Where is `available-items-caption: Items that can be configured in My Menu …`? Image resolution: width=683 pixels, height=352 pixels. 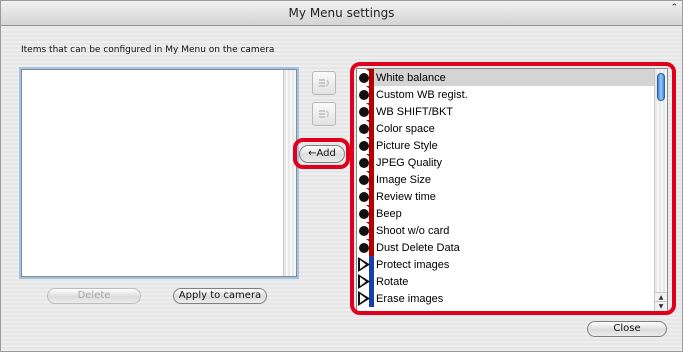
available-items-caption: Items that can be configured in My Menu … is located at coordinates (148, 50).